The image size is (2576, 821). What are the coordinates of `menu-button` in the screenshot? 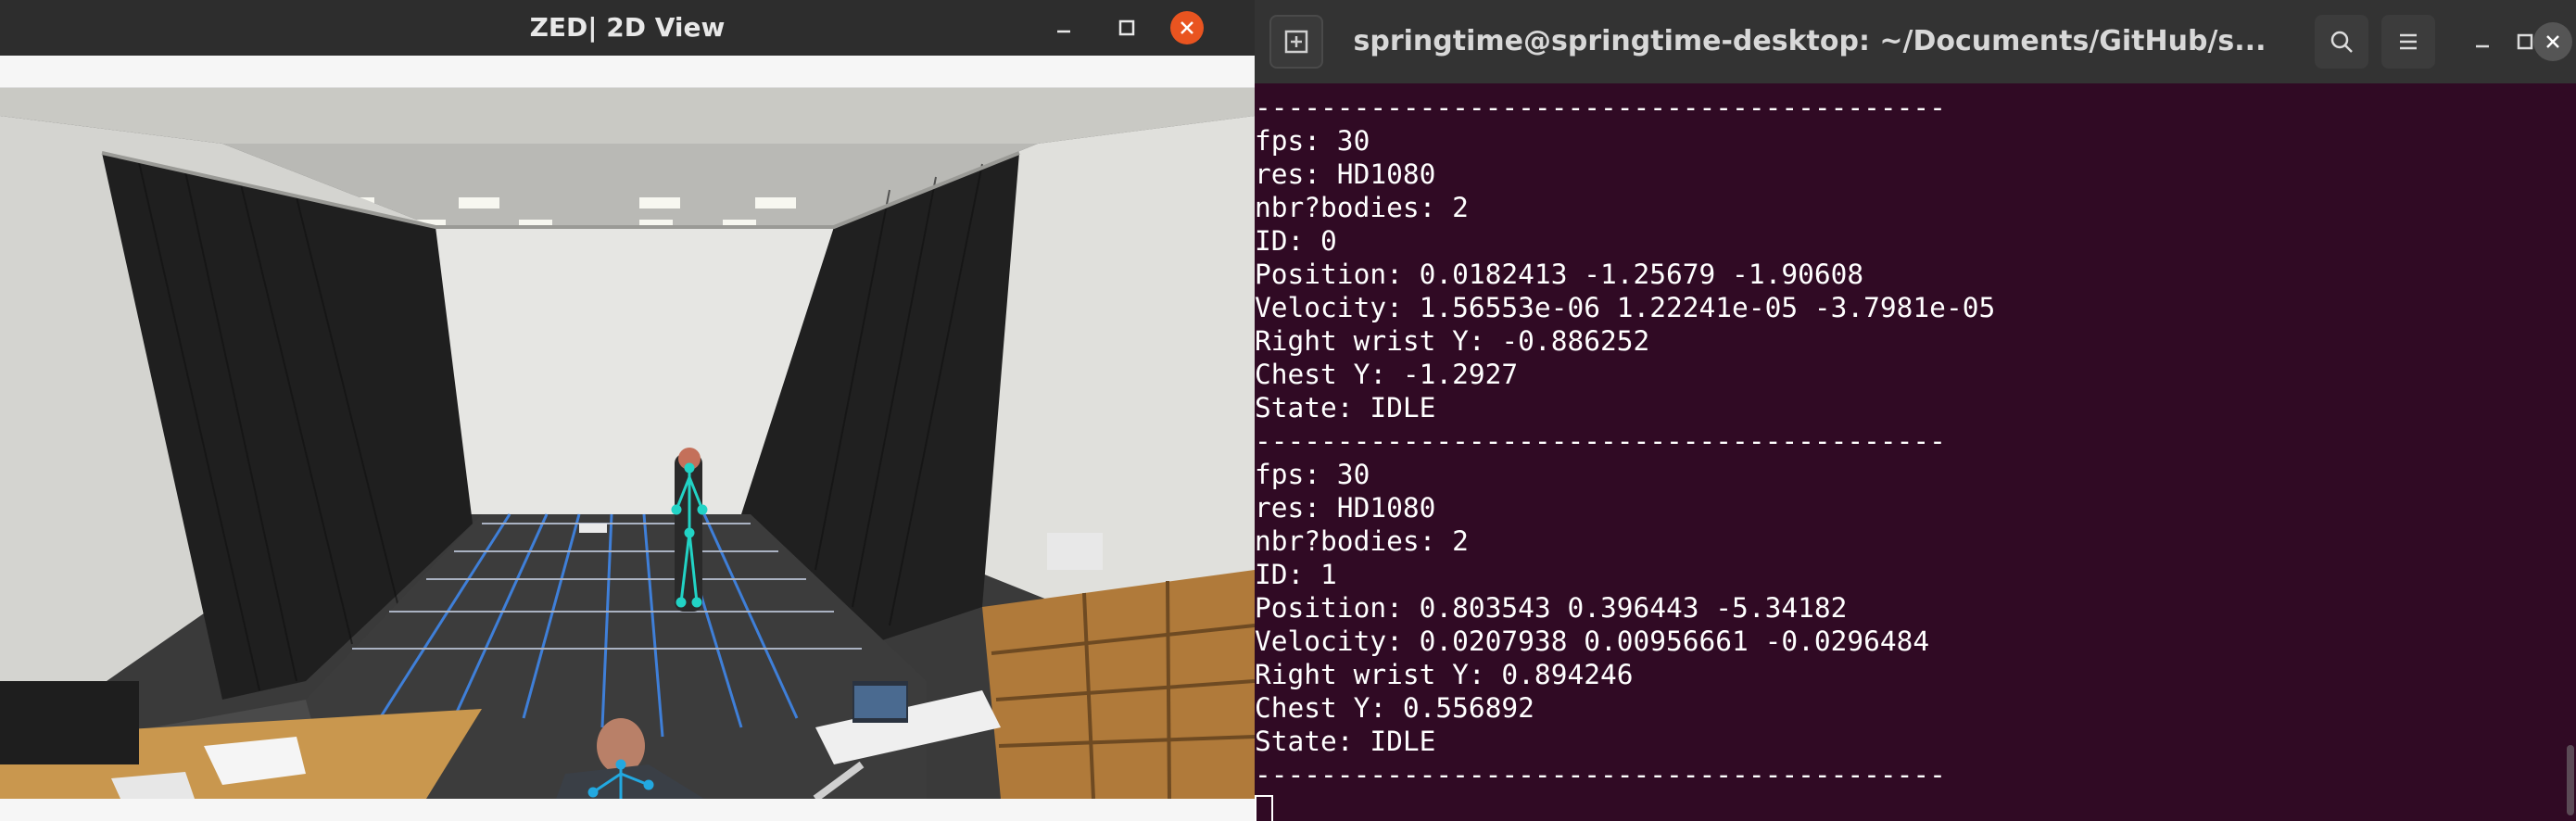 It's located at (2408, 42).